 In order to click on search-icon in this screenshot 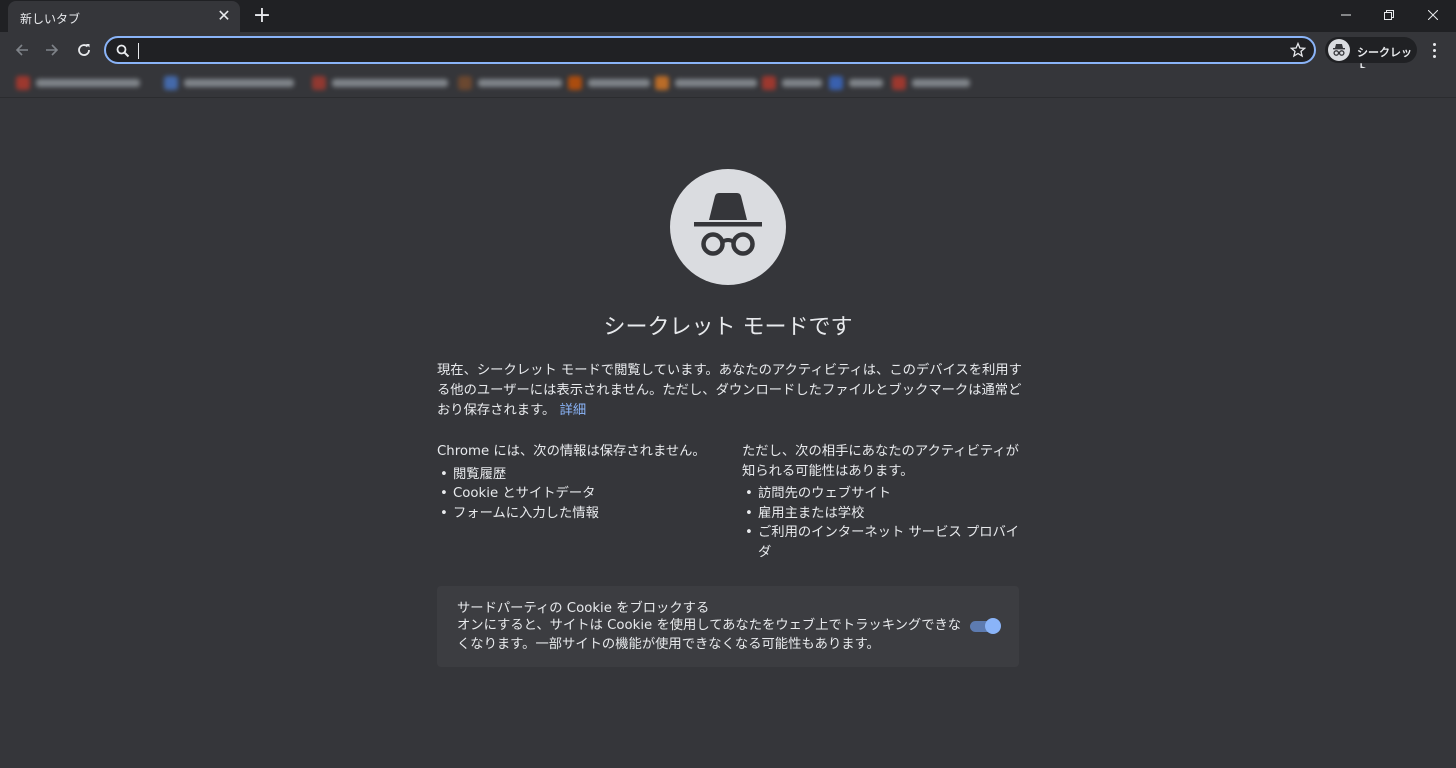, I will do `click(123, 52)`.